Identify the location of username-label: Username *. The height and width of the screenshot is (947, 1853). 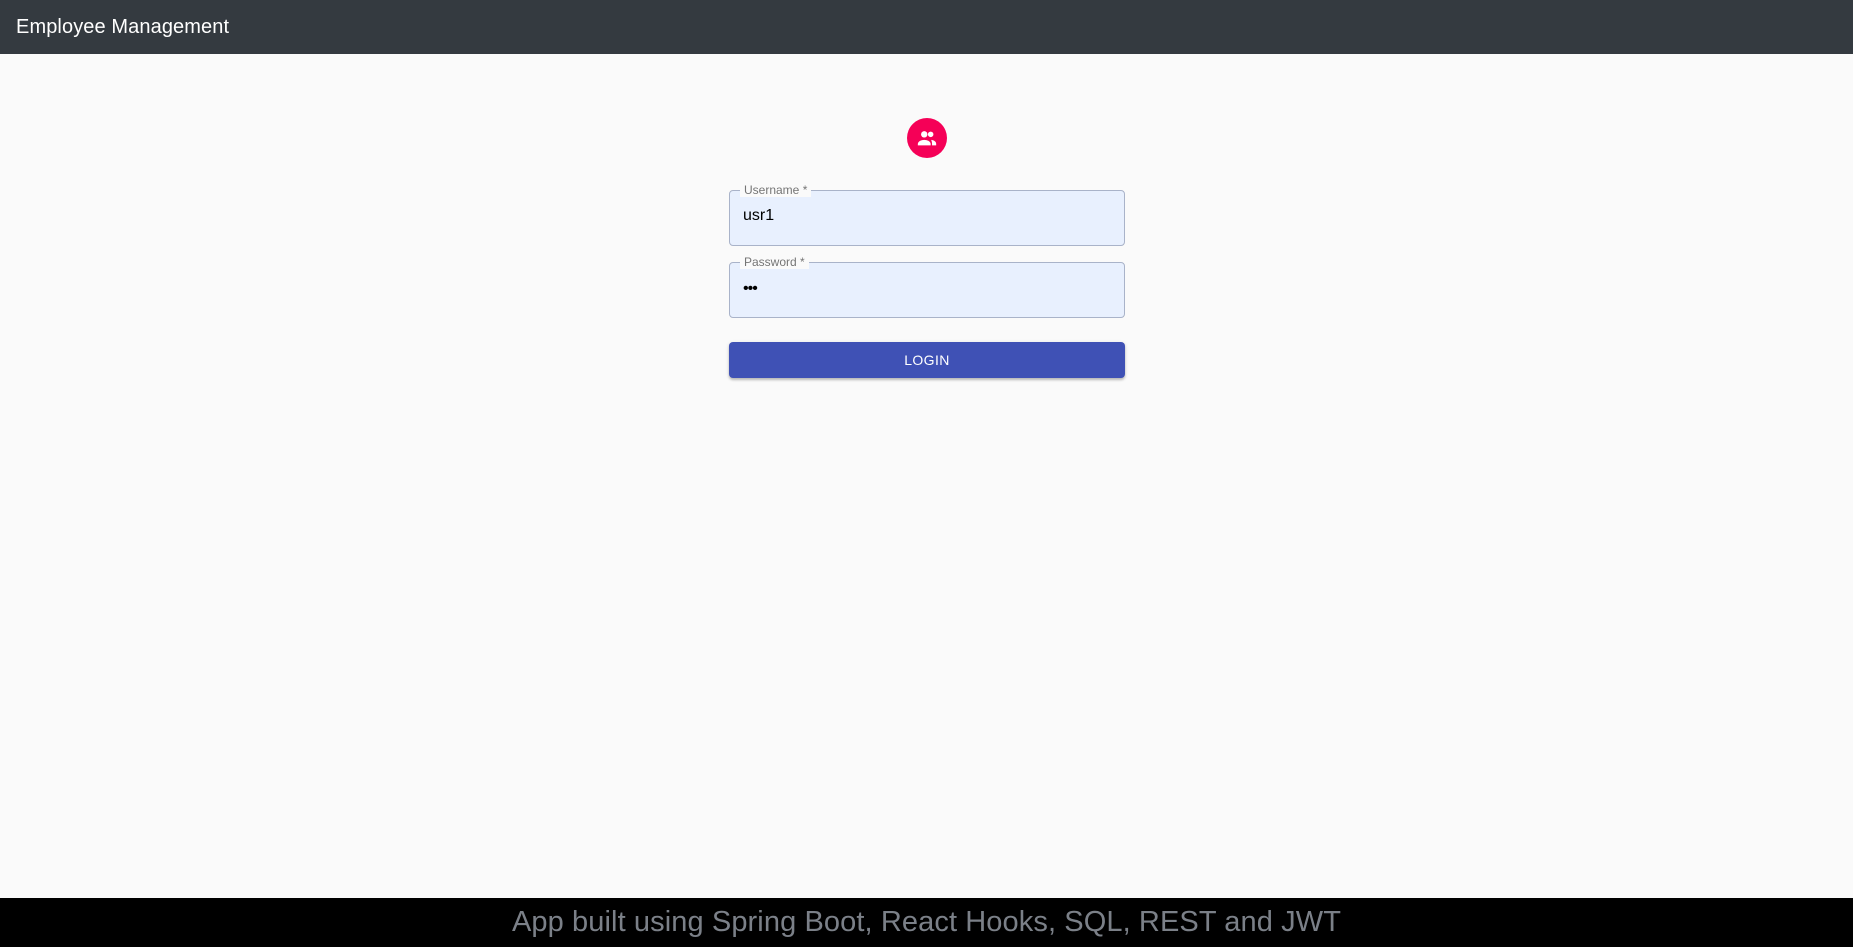
(776, 190).